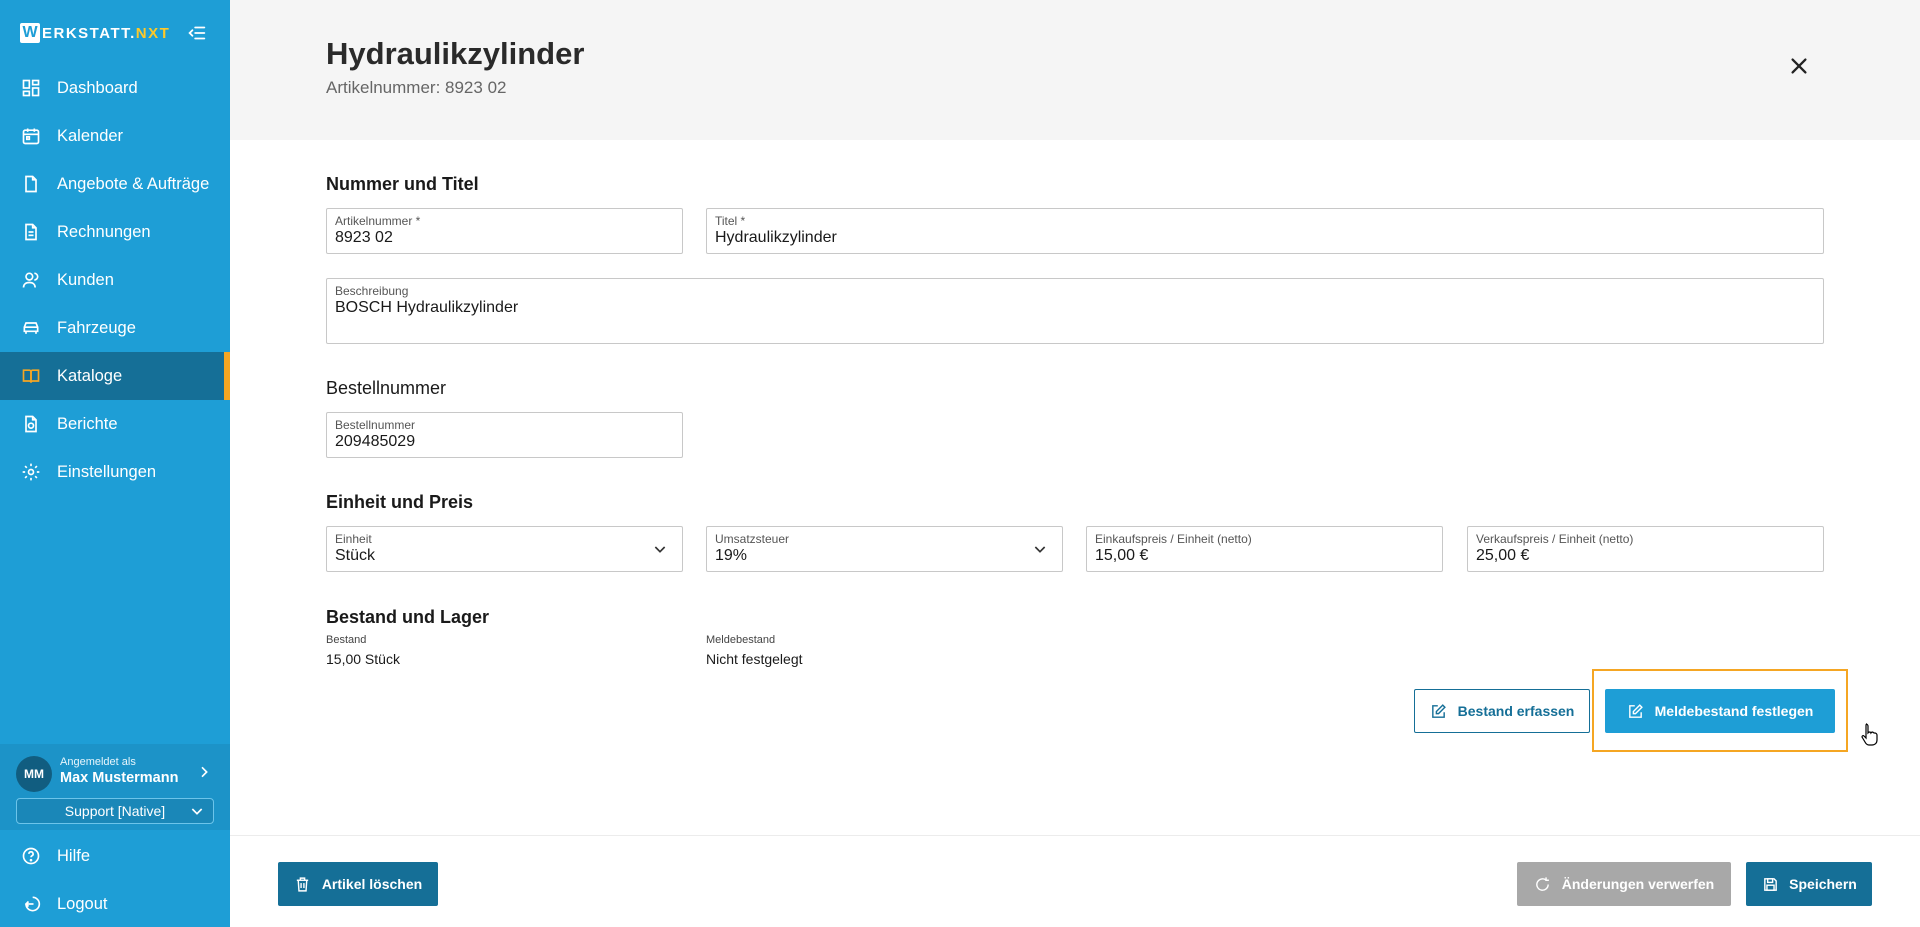 The height and width of the screenshot is (927, 1920). What do you see at coordinates (372, 884) in the screenshot?
I see `button-label: Artikel löschen` at bounding box center [372, 884].